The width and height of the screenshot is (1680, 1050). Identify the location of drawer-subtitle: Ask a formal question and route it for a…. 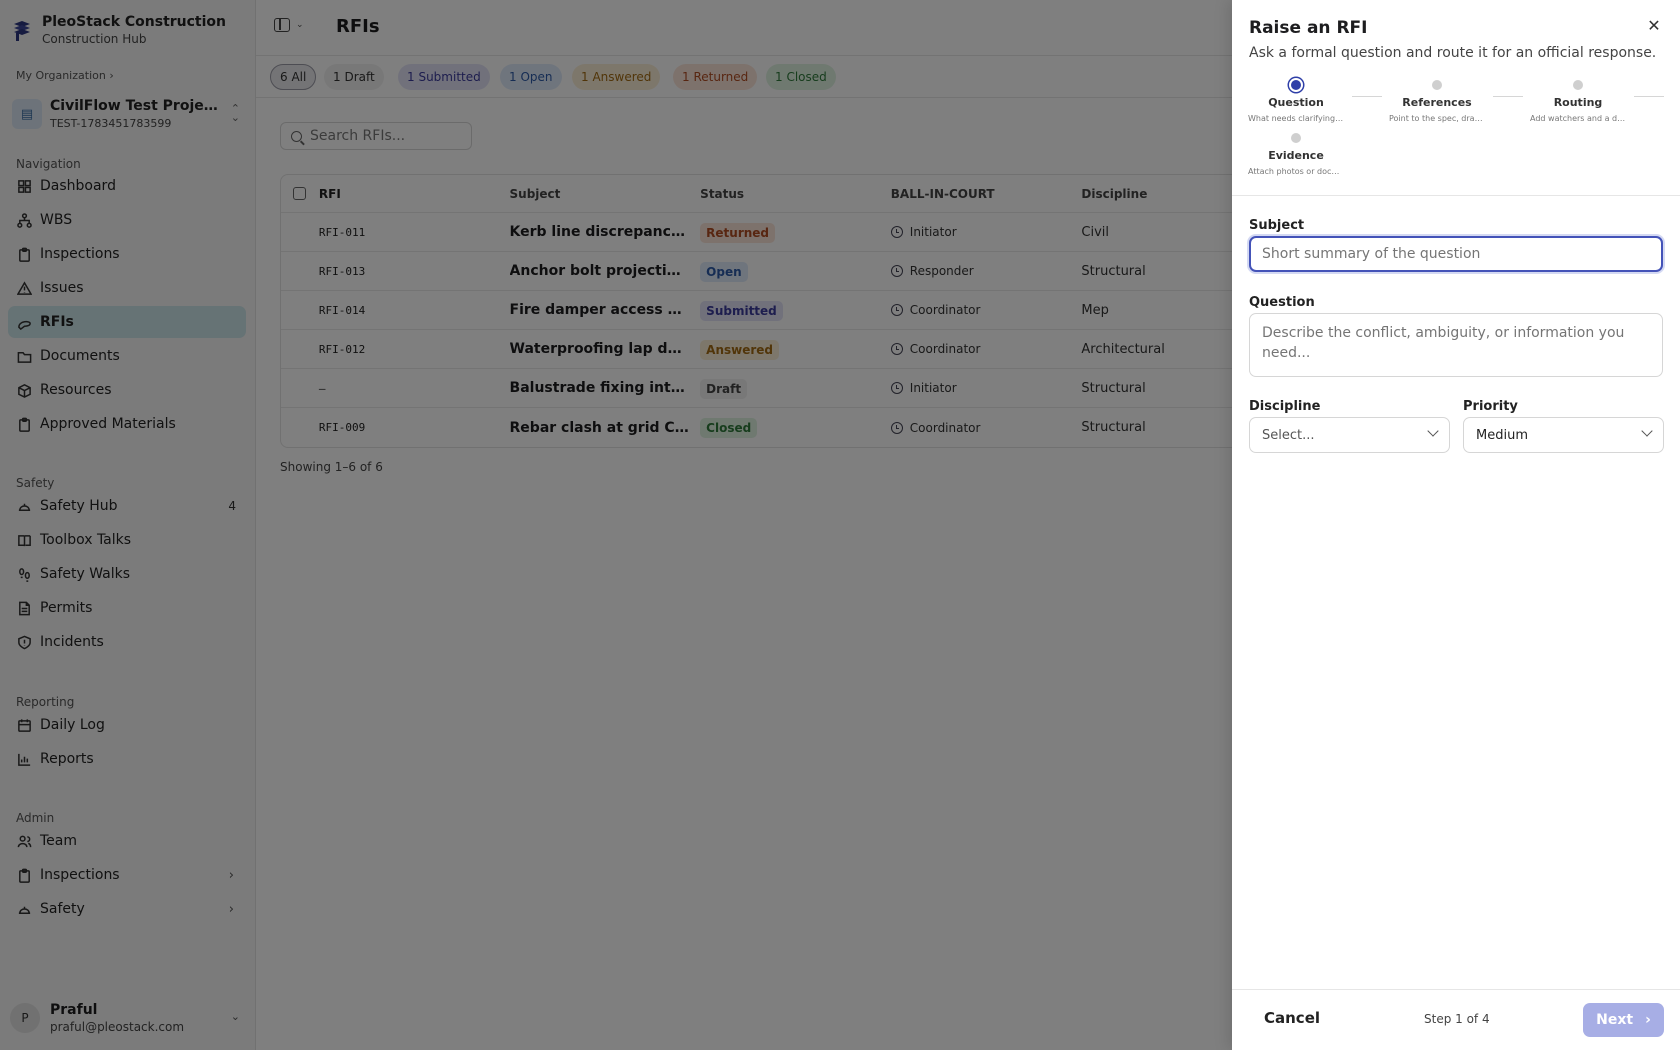
(1453, 53).